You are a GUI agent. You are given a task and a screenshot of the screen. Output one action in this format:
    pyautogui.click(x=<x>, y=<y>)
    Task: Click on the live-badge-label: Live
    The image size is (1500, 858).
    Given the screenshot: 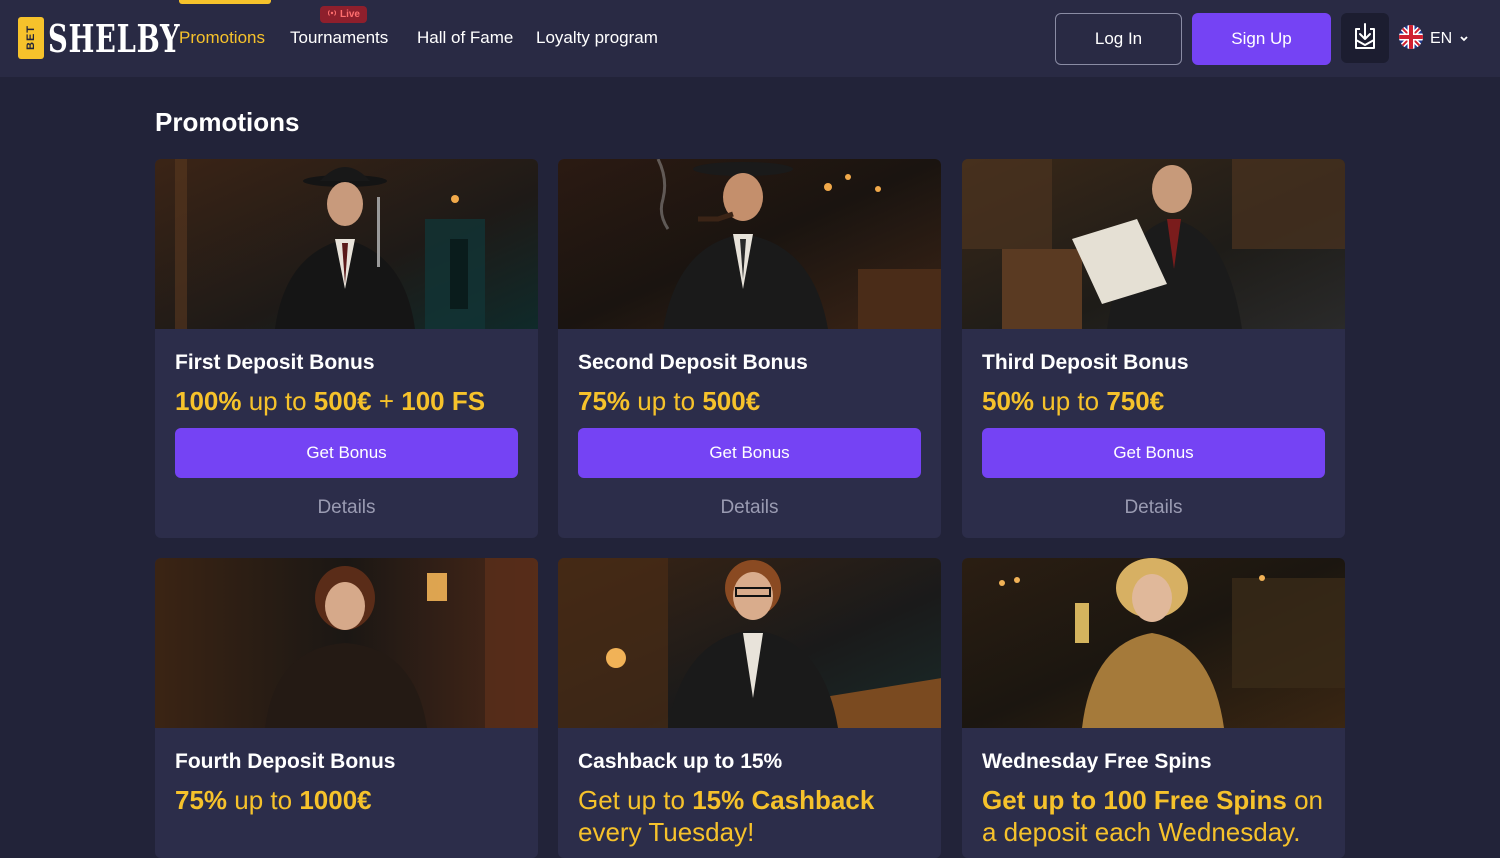 What is the action you would take?
    pyautogui.click(x=349, y=14)
    